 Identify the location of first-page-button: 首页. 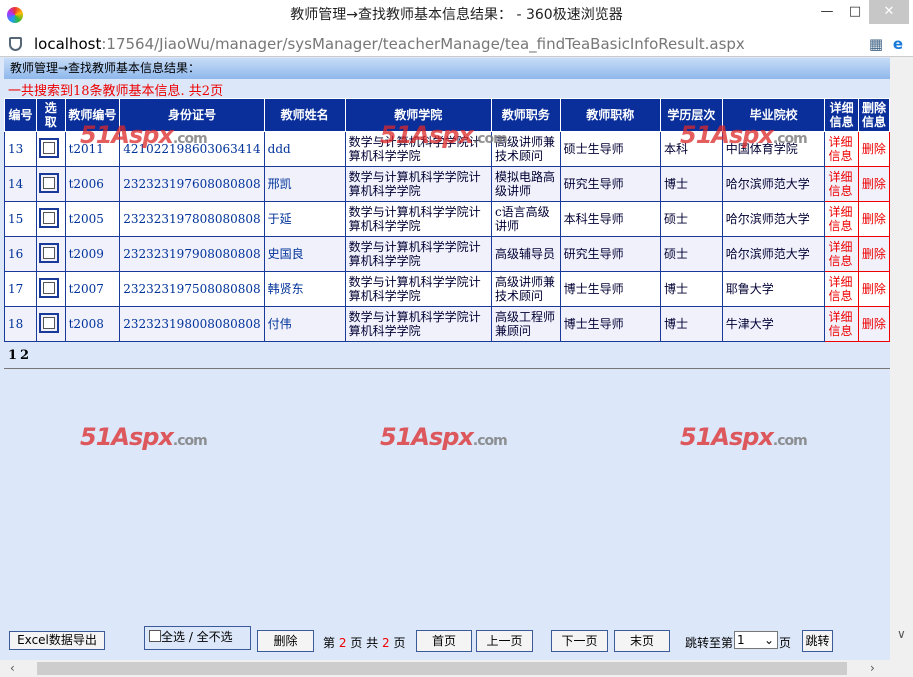
(444, 641).